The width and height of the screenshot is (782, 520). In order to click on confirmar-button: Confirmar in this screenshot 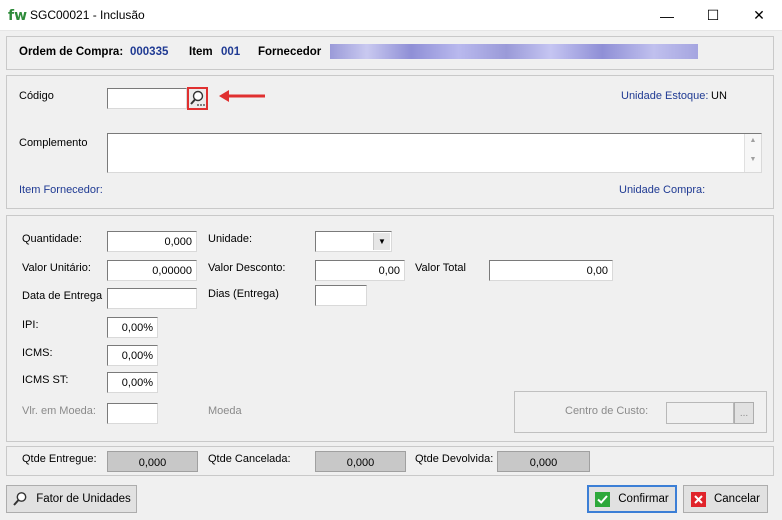, I will do `click(632, 499)`.